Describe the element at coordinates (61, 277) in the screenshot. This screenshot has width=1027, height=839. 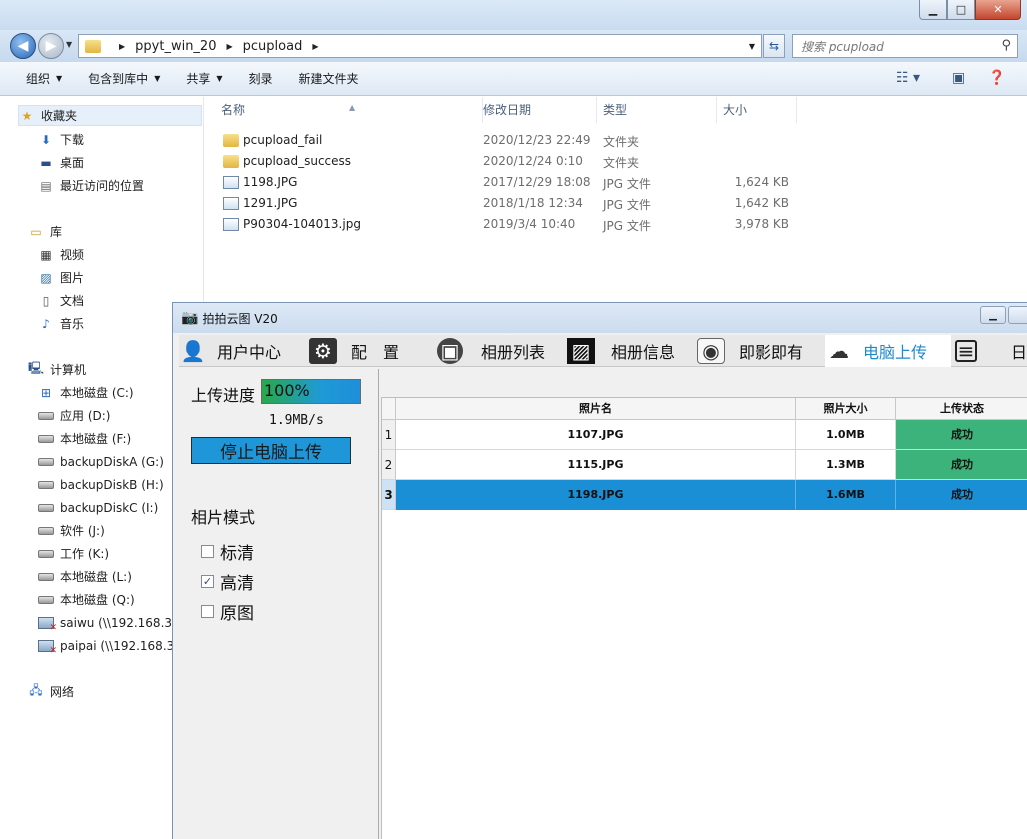
I see `nav-pictures: ▨ 图片` at that location.